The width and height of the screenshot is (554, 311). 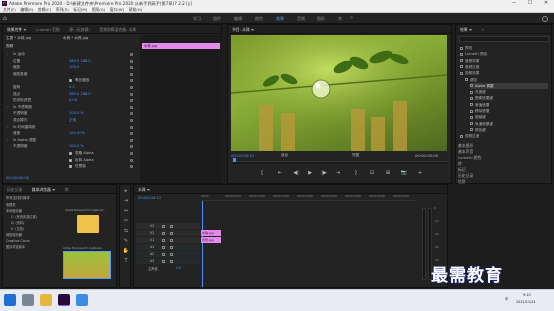 I want to click on track-header: V3, so click(x=168, y=226).